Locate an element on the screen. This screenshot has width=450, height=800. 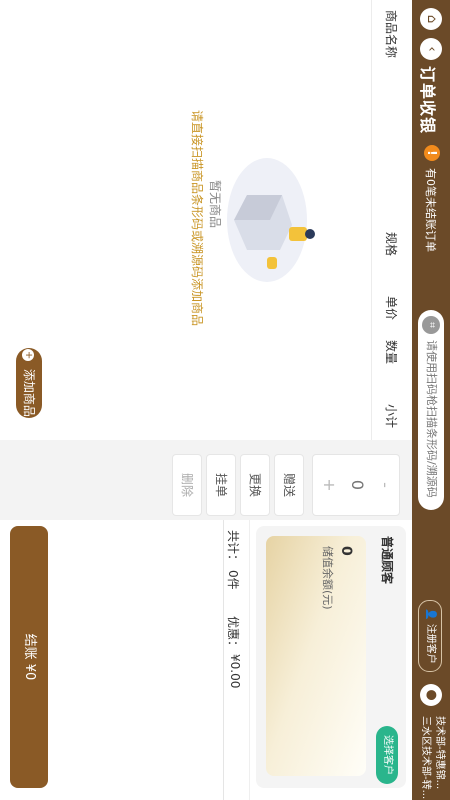
quantity-value: 0 is located at coordinates (357, 485).